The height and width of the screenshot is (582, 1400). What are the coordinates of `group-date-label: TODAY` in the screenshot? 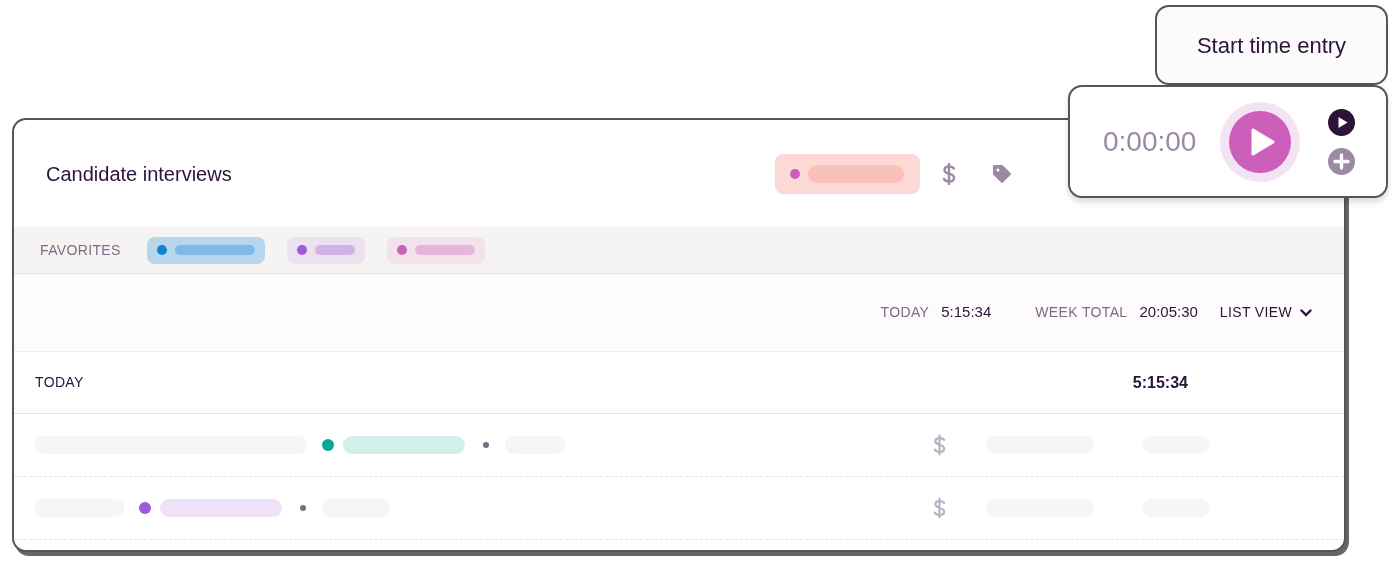 It's located at (59, 382).